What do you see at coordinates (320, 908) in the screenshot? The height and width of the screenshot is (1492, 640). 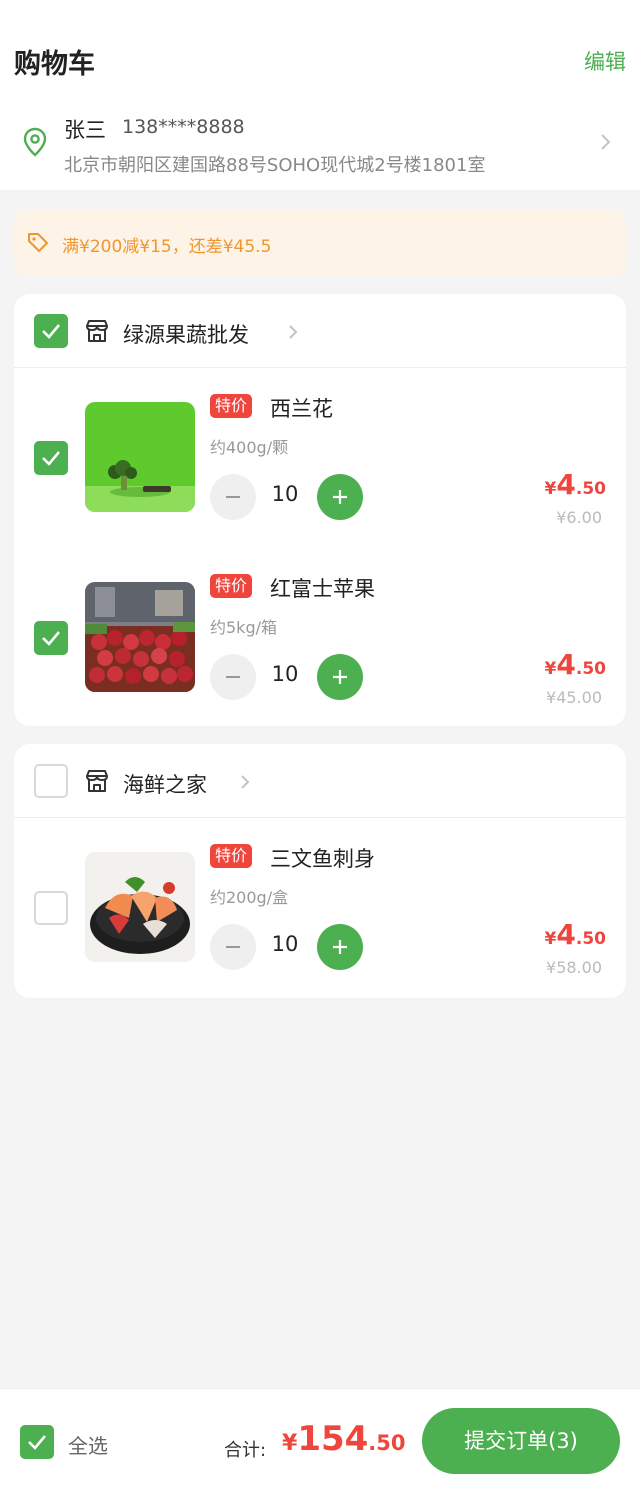 I see `cart-item: 特价 三文鱼刺身 约200g/盒 10 ¥4.50 ¥58.00` at bounding box center [320, 908].